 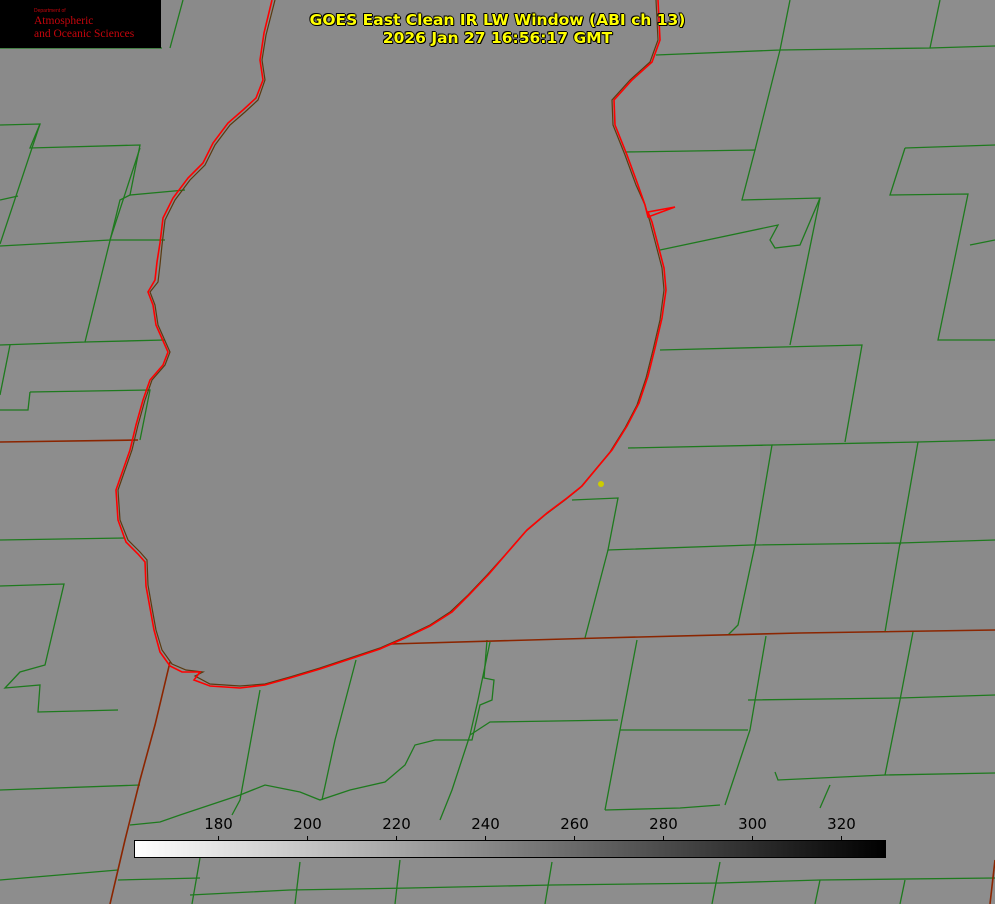 I want to click on colorbar-tick-label: 240, so click(x=485, y=824).